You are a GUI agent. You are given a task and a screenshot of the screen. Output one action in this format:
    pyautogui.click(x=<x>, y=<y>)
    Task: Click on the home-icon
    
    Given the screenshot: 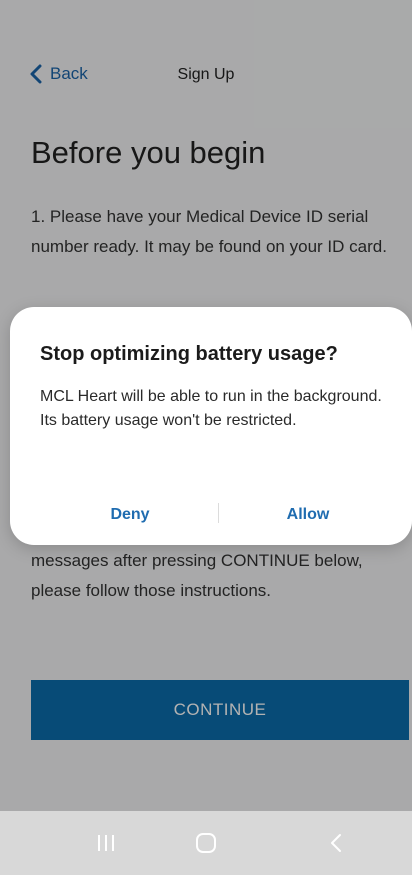 What is the action you would take?
    pyautogui.click(x=206, y=843)
    